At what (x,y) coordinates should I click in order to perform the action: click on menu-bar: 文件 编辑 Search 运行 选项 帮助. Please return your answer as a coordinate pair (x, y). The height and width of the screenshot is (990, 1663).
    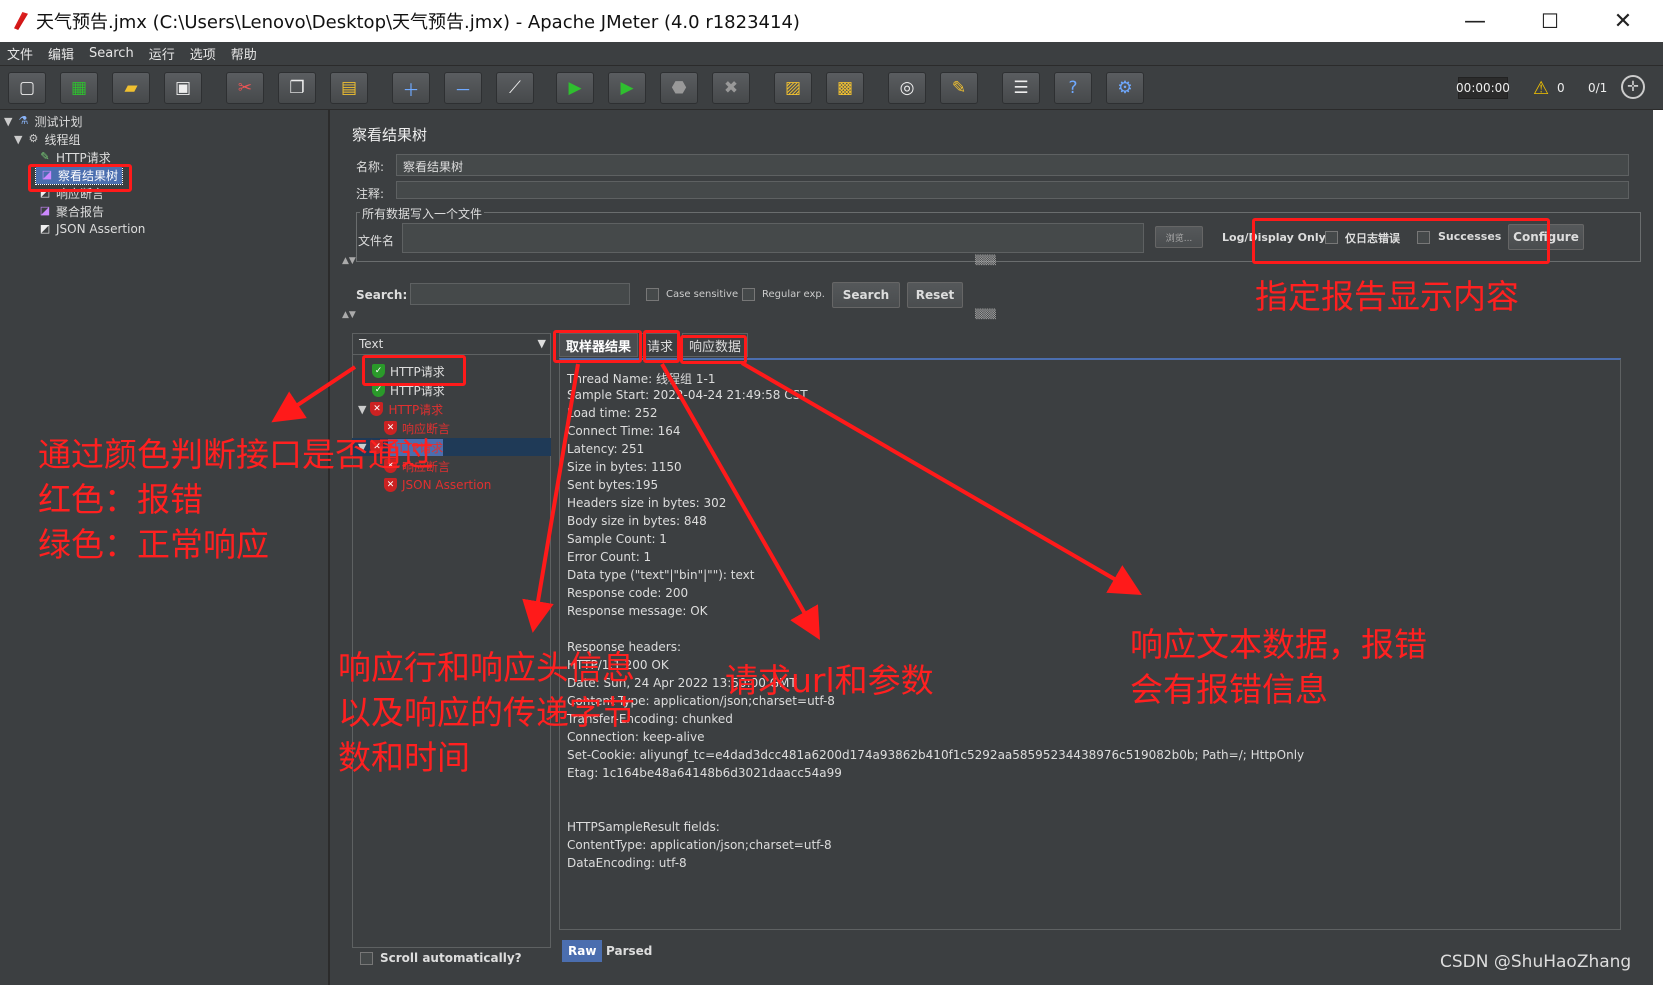
    Looking at the image, I should click on (831, 54).